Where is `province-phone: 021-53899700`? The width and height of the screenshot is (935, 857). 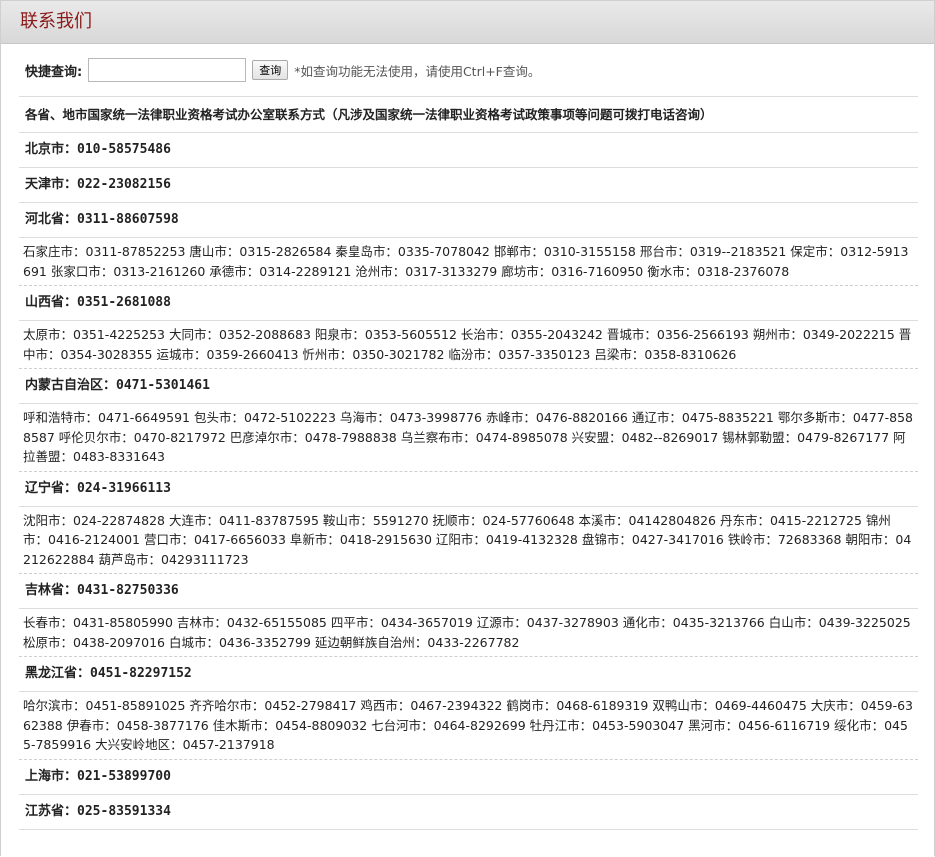 province-phone: 021-53899700 is located at coordinates (124, 776).